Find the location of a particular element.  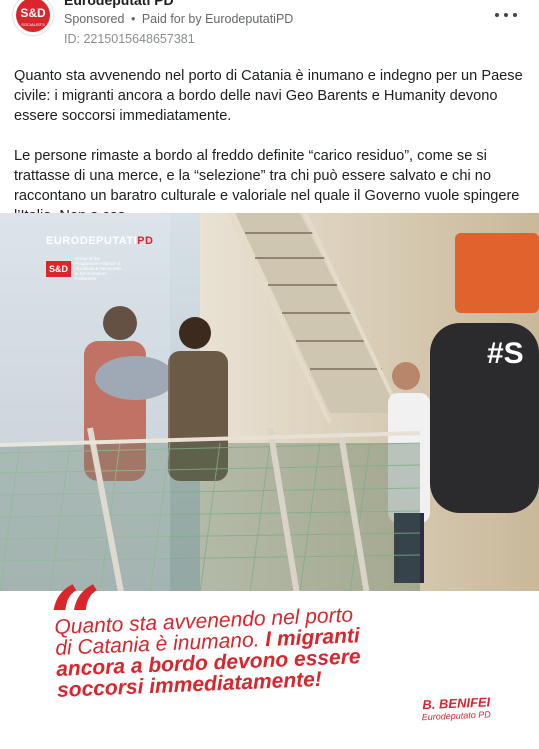

page-avatar: S&D SOCIALISTS is located at coordinates (33, 18).